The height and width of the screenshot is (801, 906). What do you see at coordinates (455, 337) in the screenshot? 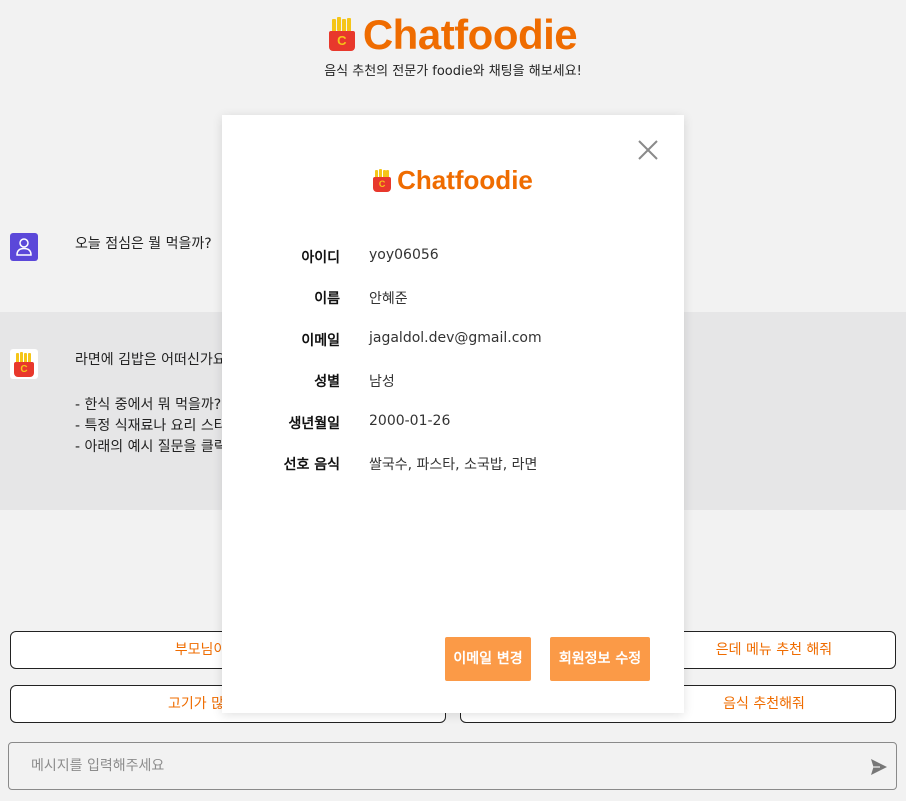
I see `info-value: jagaldol.dev@gmail.com` at bounding box center [455, 337].